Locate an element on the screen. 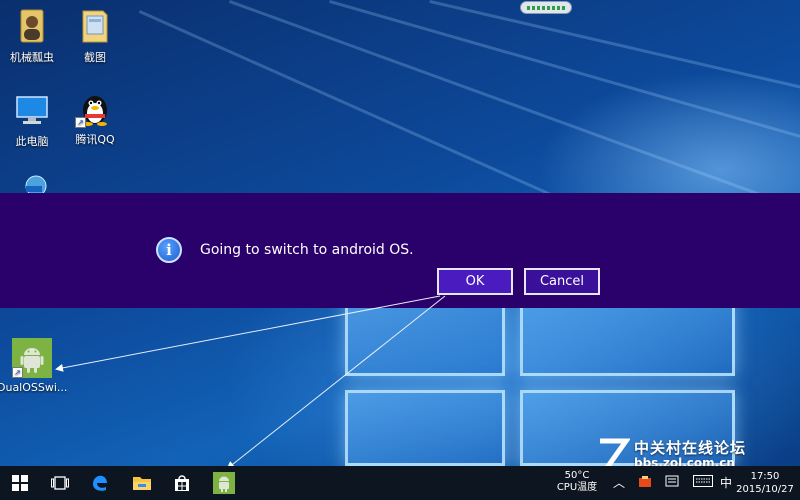 This screenshot has height=500, width=800. battery-widget is located at coordinates (546, 7).